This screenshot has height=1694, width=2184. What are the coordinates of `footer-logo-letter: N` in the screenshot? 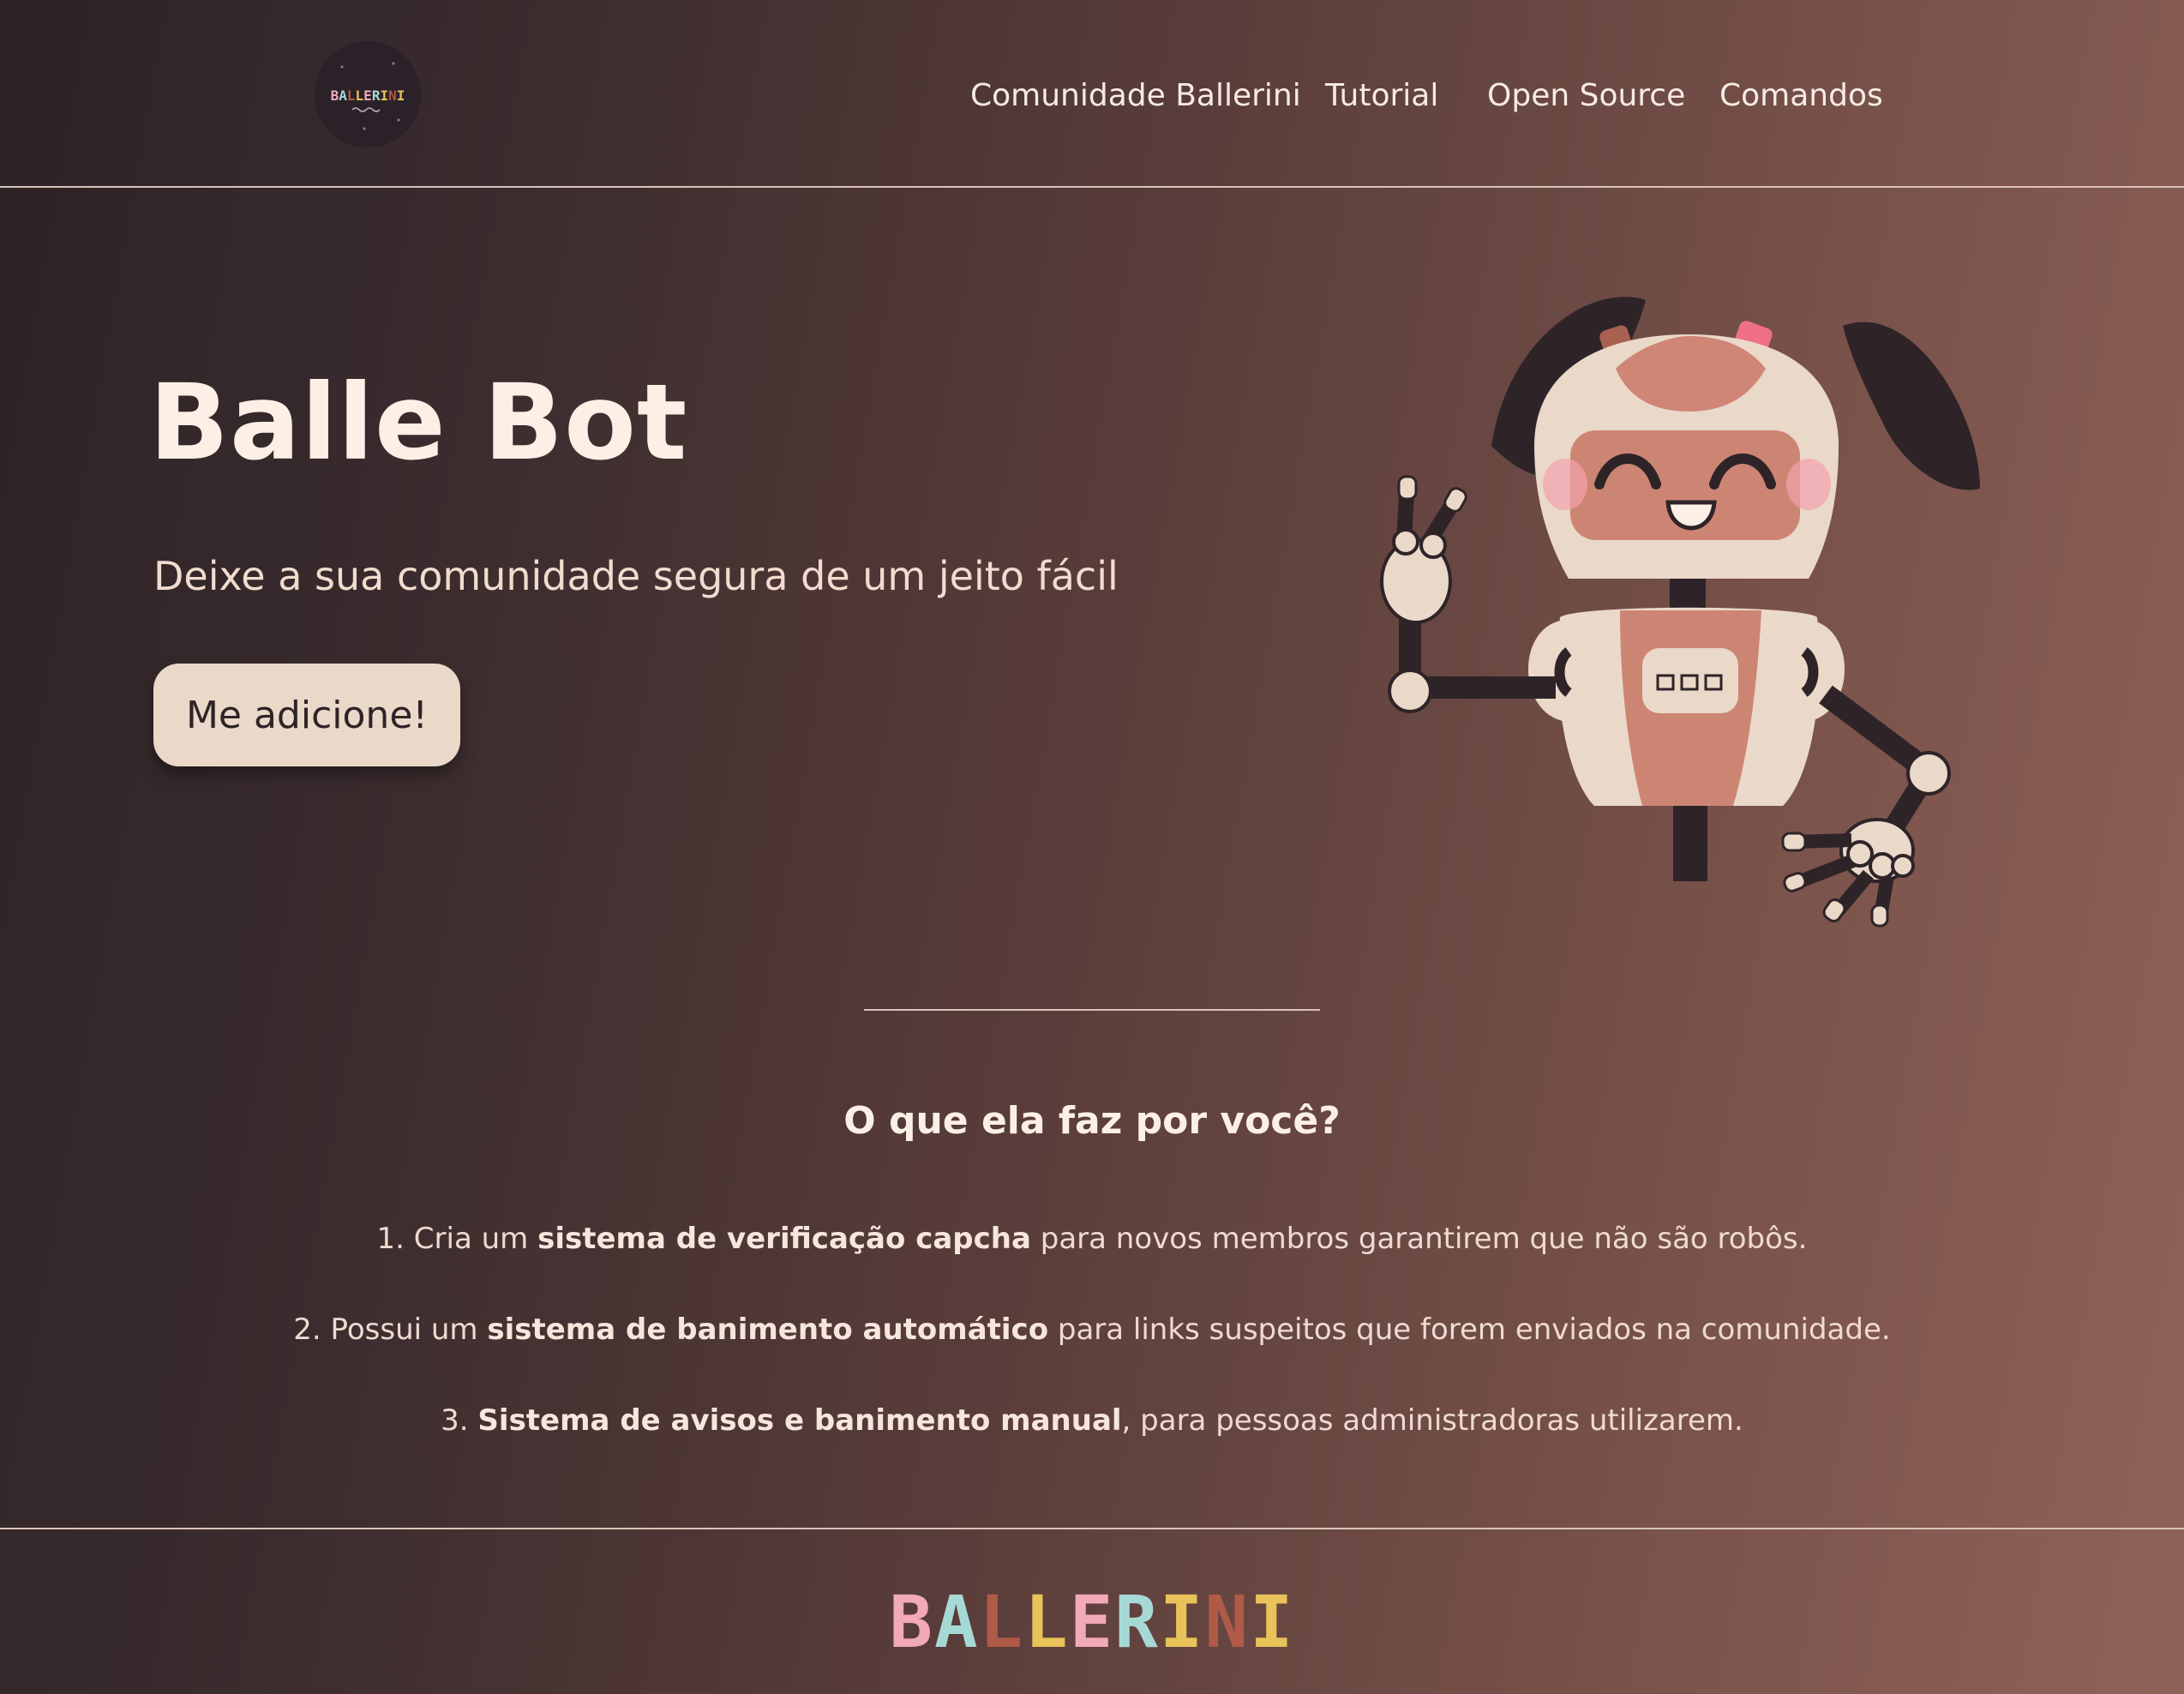 It's located at (1227, 1622).